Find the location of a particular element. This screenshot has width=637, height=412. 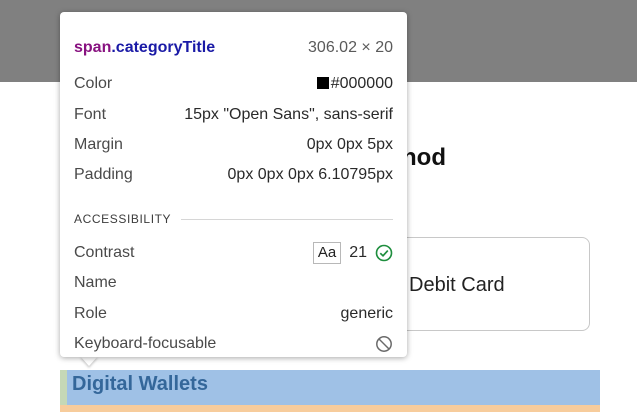

payment-option-label: Debit Card is located at coordinates (457, 285).